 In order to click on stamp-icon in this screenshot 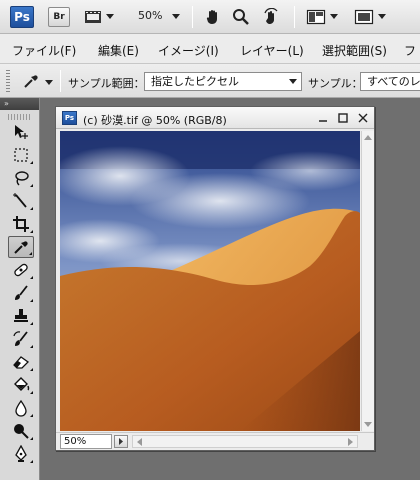, I will do `click(21, 315)`.